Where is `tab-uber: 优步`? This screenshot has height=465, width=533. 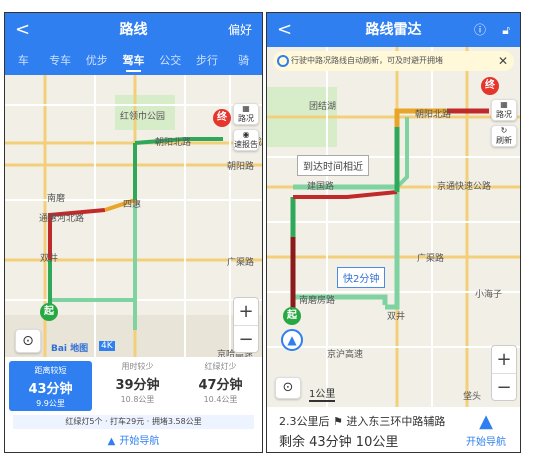
tab-uber: 优步 is located at coordinates (96, 61).